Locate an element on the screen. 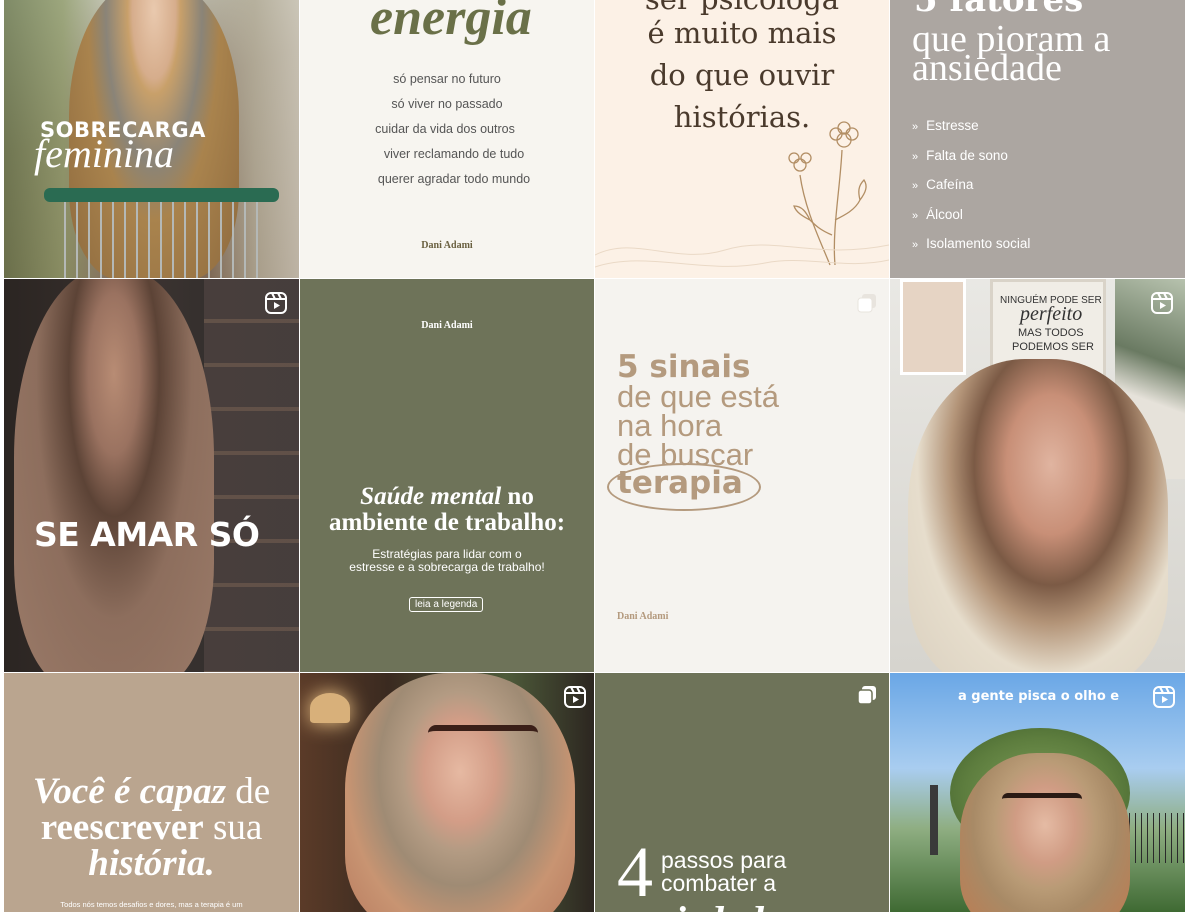  post-title-line3: ansiedade is located at coordinates (699, 904).